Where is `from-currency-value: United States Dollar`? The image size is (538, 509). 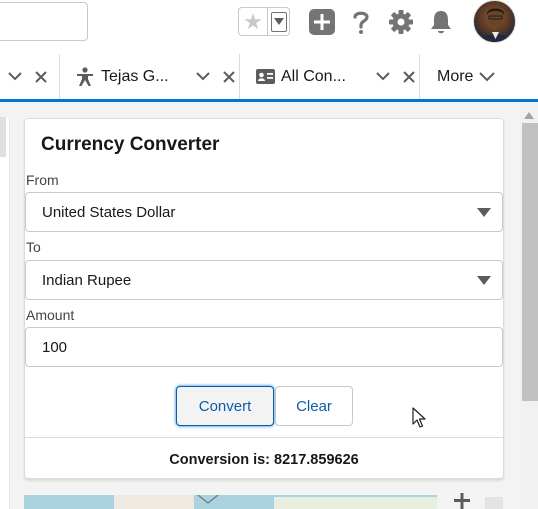
from-currency-value: United States Dollar is located at coordinates (109, 212).